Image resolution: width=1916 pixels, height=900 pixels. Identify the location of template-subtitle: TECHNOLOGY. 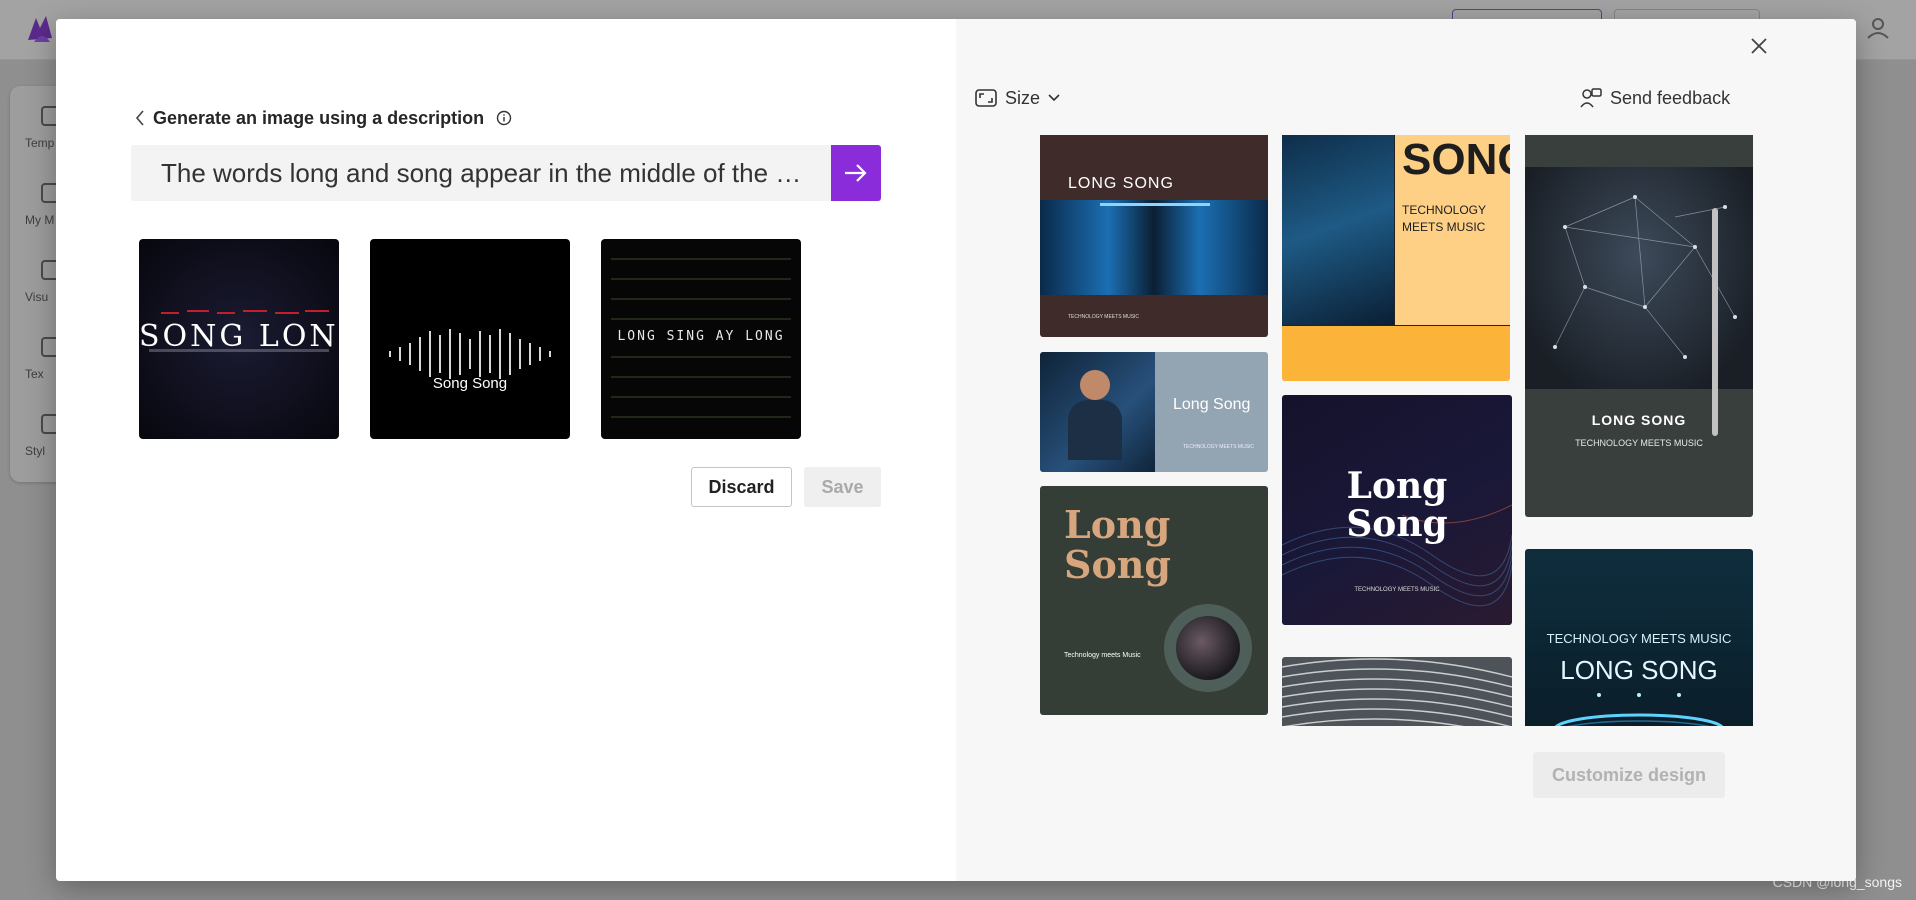
(1444, 210).